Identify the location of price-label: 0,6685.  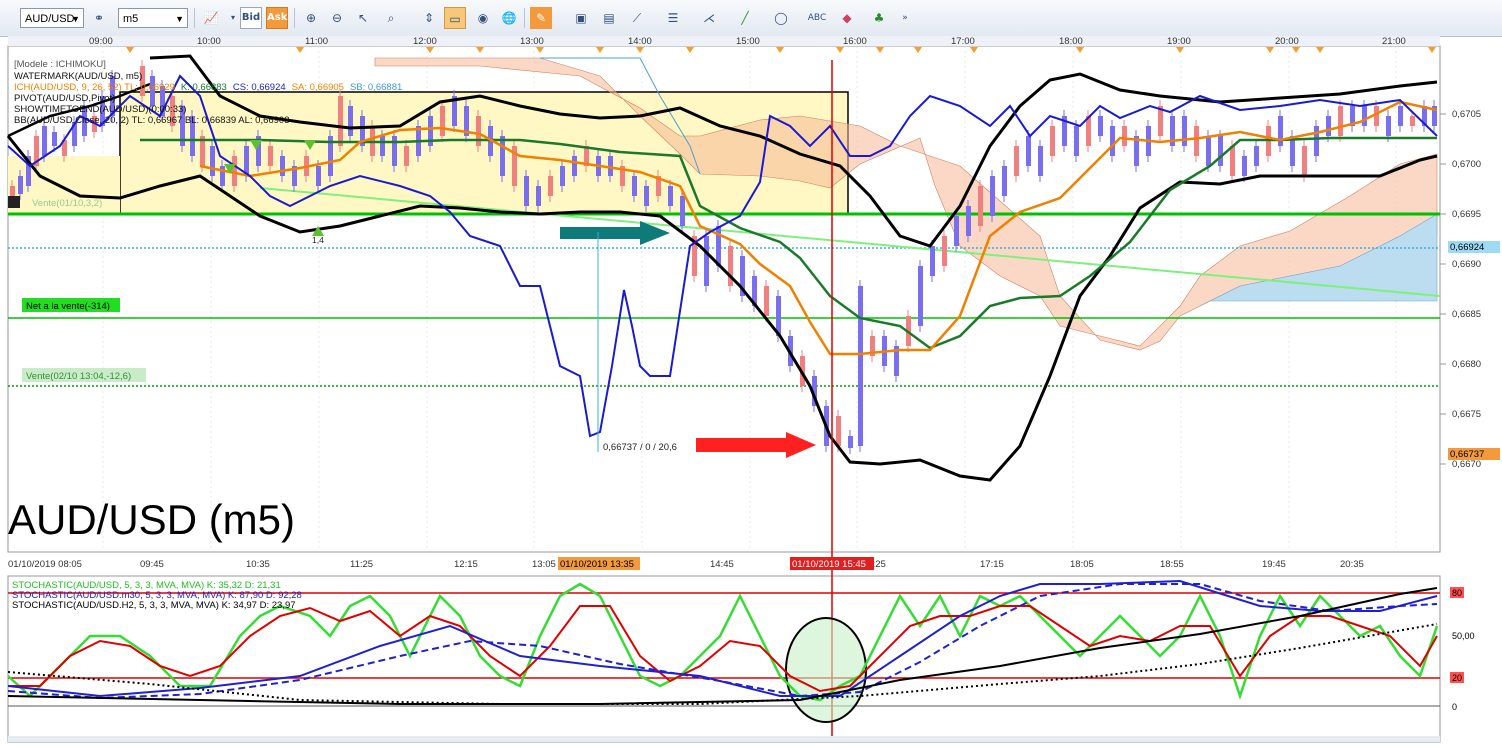
(1466, 314).